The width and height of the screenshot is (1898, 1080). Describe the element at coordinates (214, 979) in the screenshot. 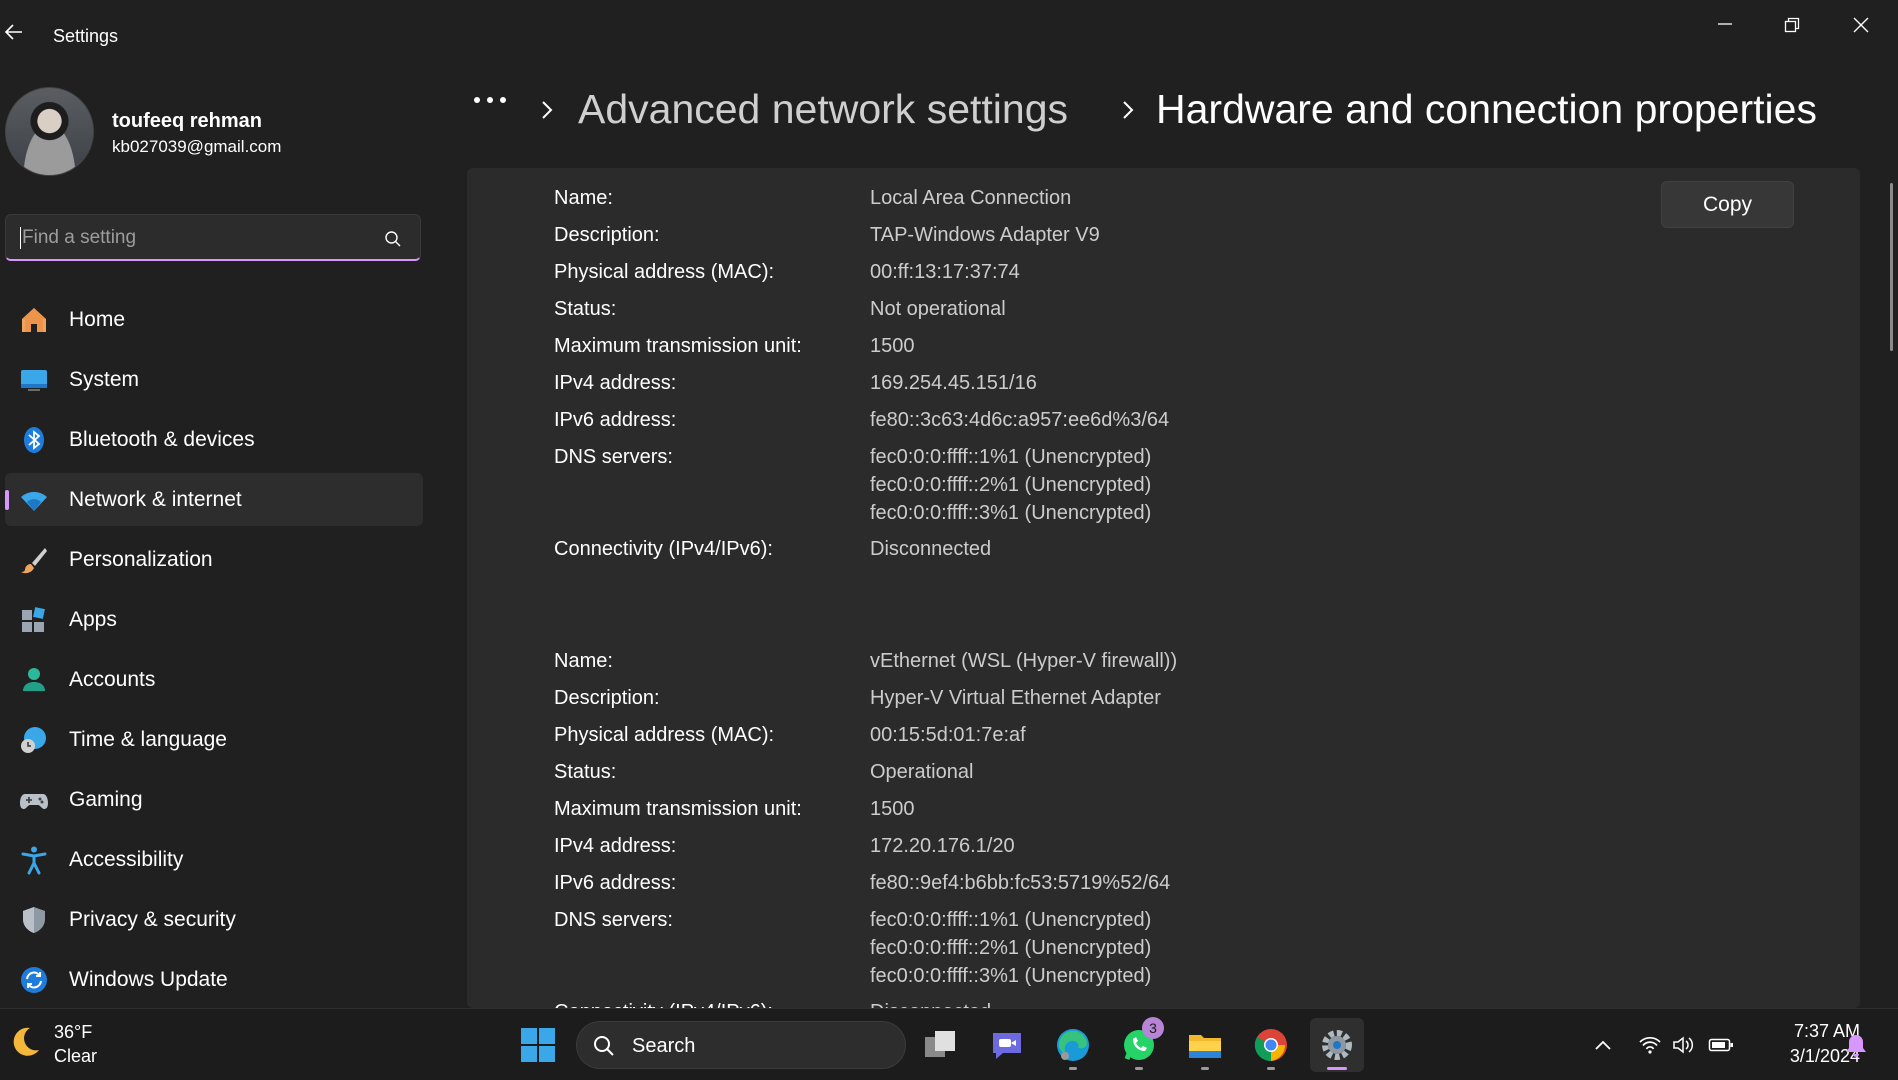

I see `sidebar-item-windows-update: Windows Update` at that location.